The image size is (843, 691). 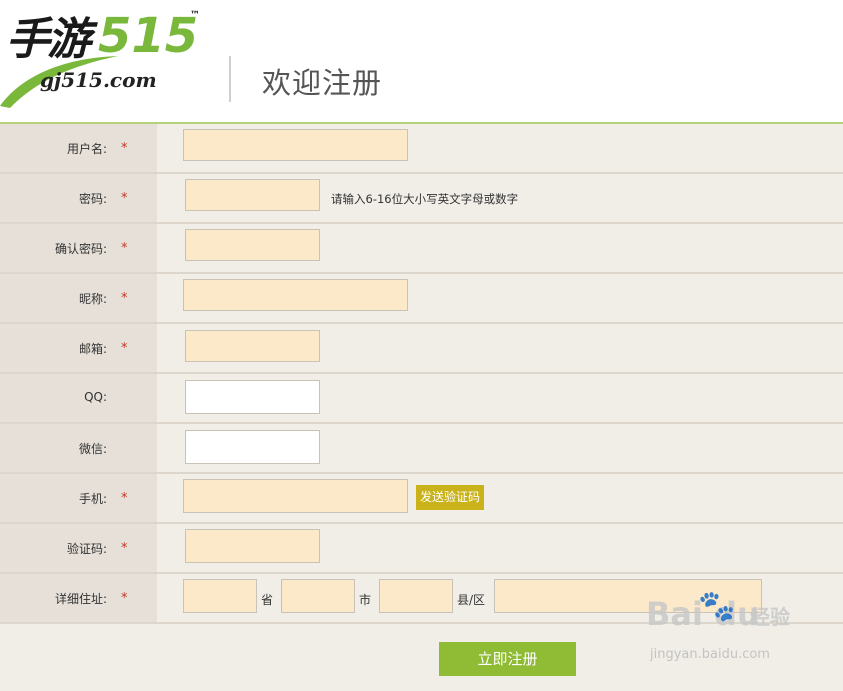 What do you see at coordinates (86, 549) in the screenshot?
I see `code-label: 验证码:` at bounding box center [86, 549].